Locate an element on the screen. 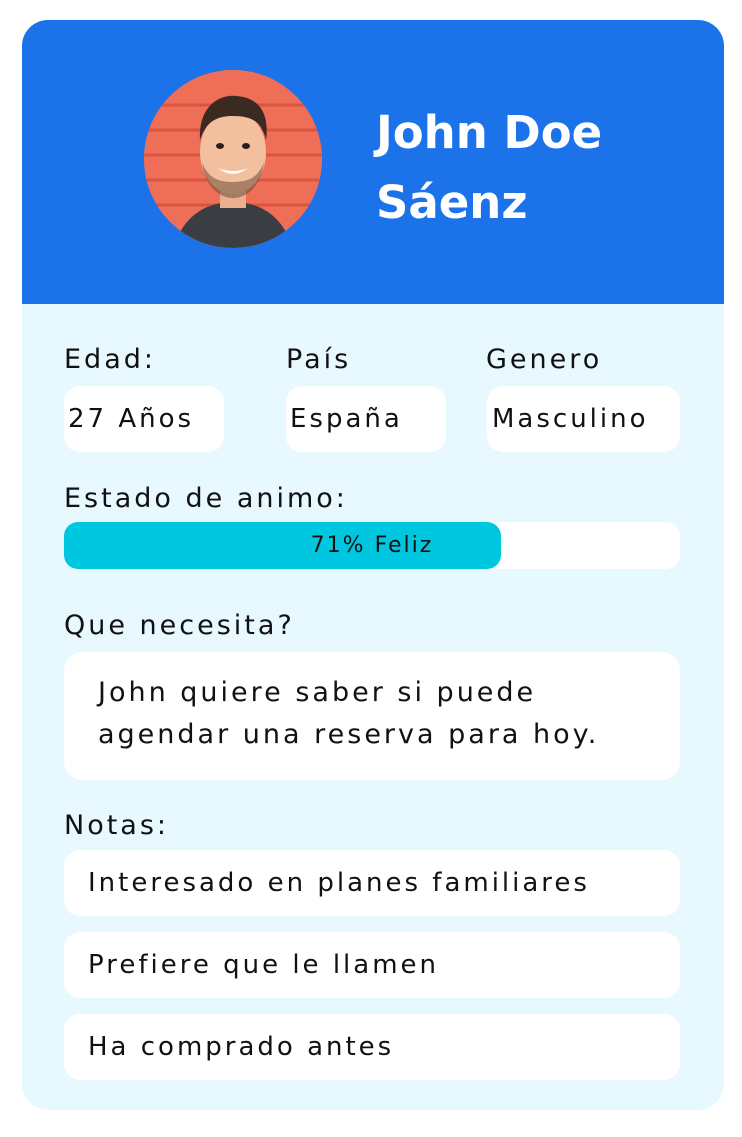  note-item: Interesado en planes familiares is located at coordinates (372, 883).